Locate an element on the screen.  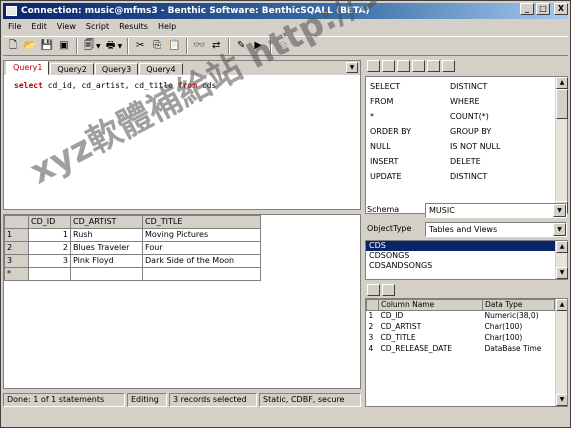
keyword-item: FROM is located at coordinates (410, 102).